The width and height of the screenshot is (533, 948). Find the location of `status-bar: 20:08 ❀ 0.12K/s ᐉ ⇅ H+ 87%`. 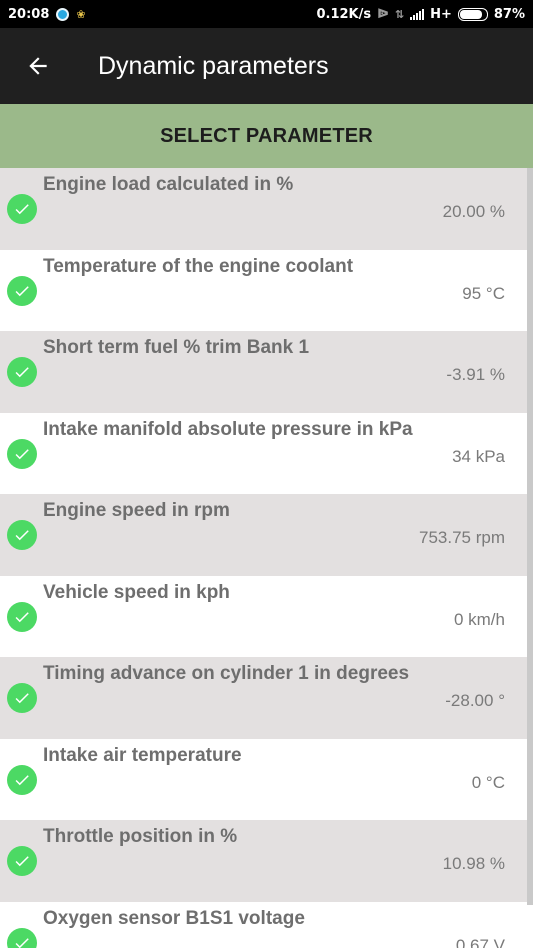

status-bar: 20:08 ❀ 0.12K/s ᐉ ⇅ H+ 87% is located at coordinates (266, 14).